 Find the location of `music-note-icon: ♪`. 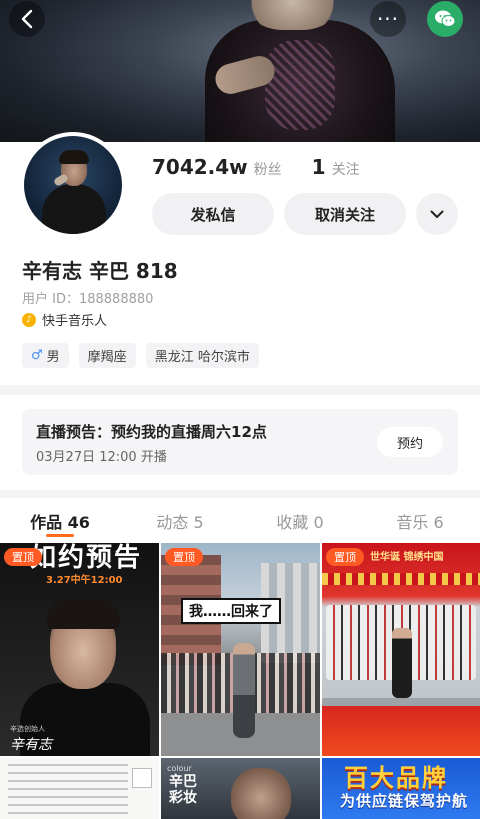

music-note-icon: ♪ is located at coordinates (29, 319).